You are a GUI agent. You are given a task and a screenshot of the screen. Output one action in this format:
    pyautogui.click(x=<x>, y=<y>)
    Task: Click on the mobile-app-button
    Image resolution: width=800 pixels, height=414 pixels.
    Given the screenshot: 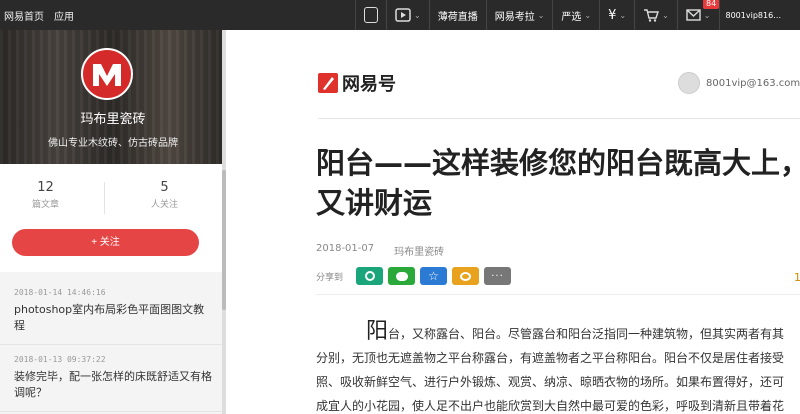 What is the action you would take?
    pyautogui.click(x=370, y=15)
    